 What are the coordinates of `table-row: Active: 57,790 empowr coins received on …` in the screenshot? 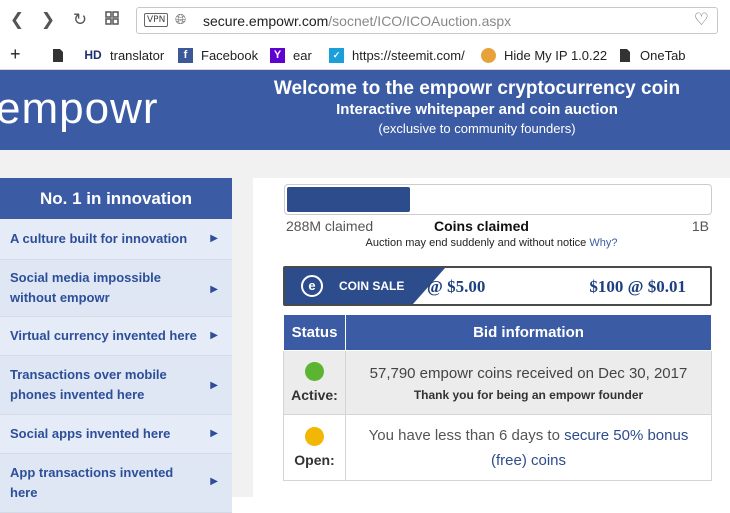 It's located at (497, 382).